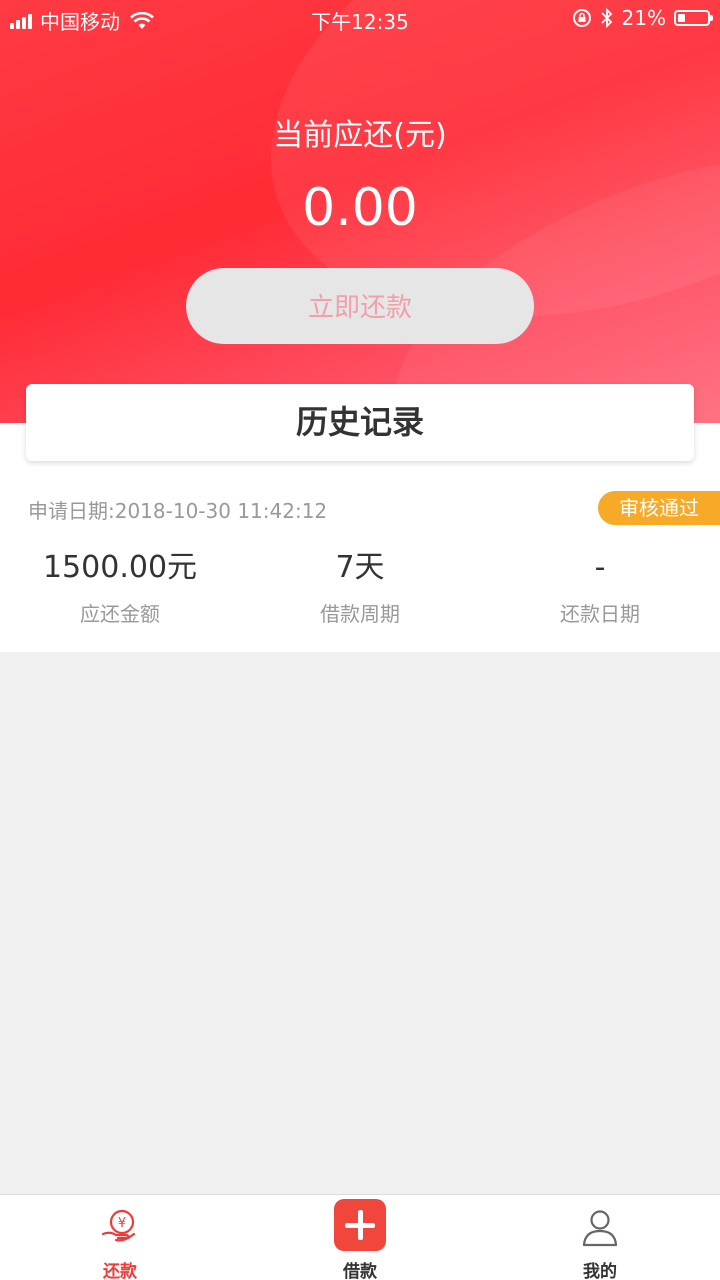  I want to click on status-bar: 中国移动 下午12:35 21%, so click(360, 19).